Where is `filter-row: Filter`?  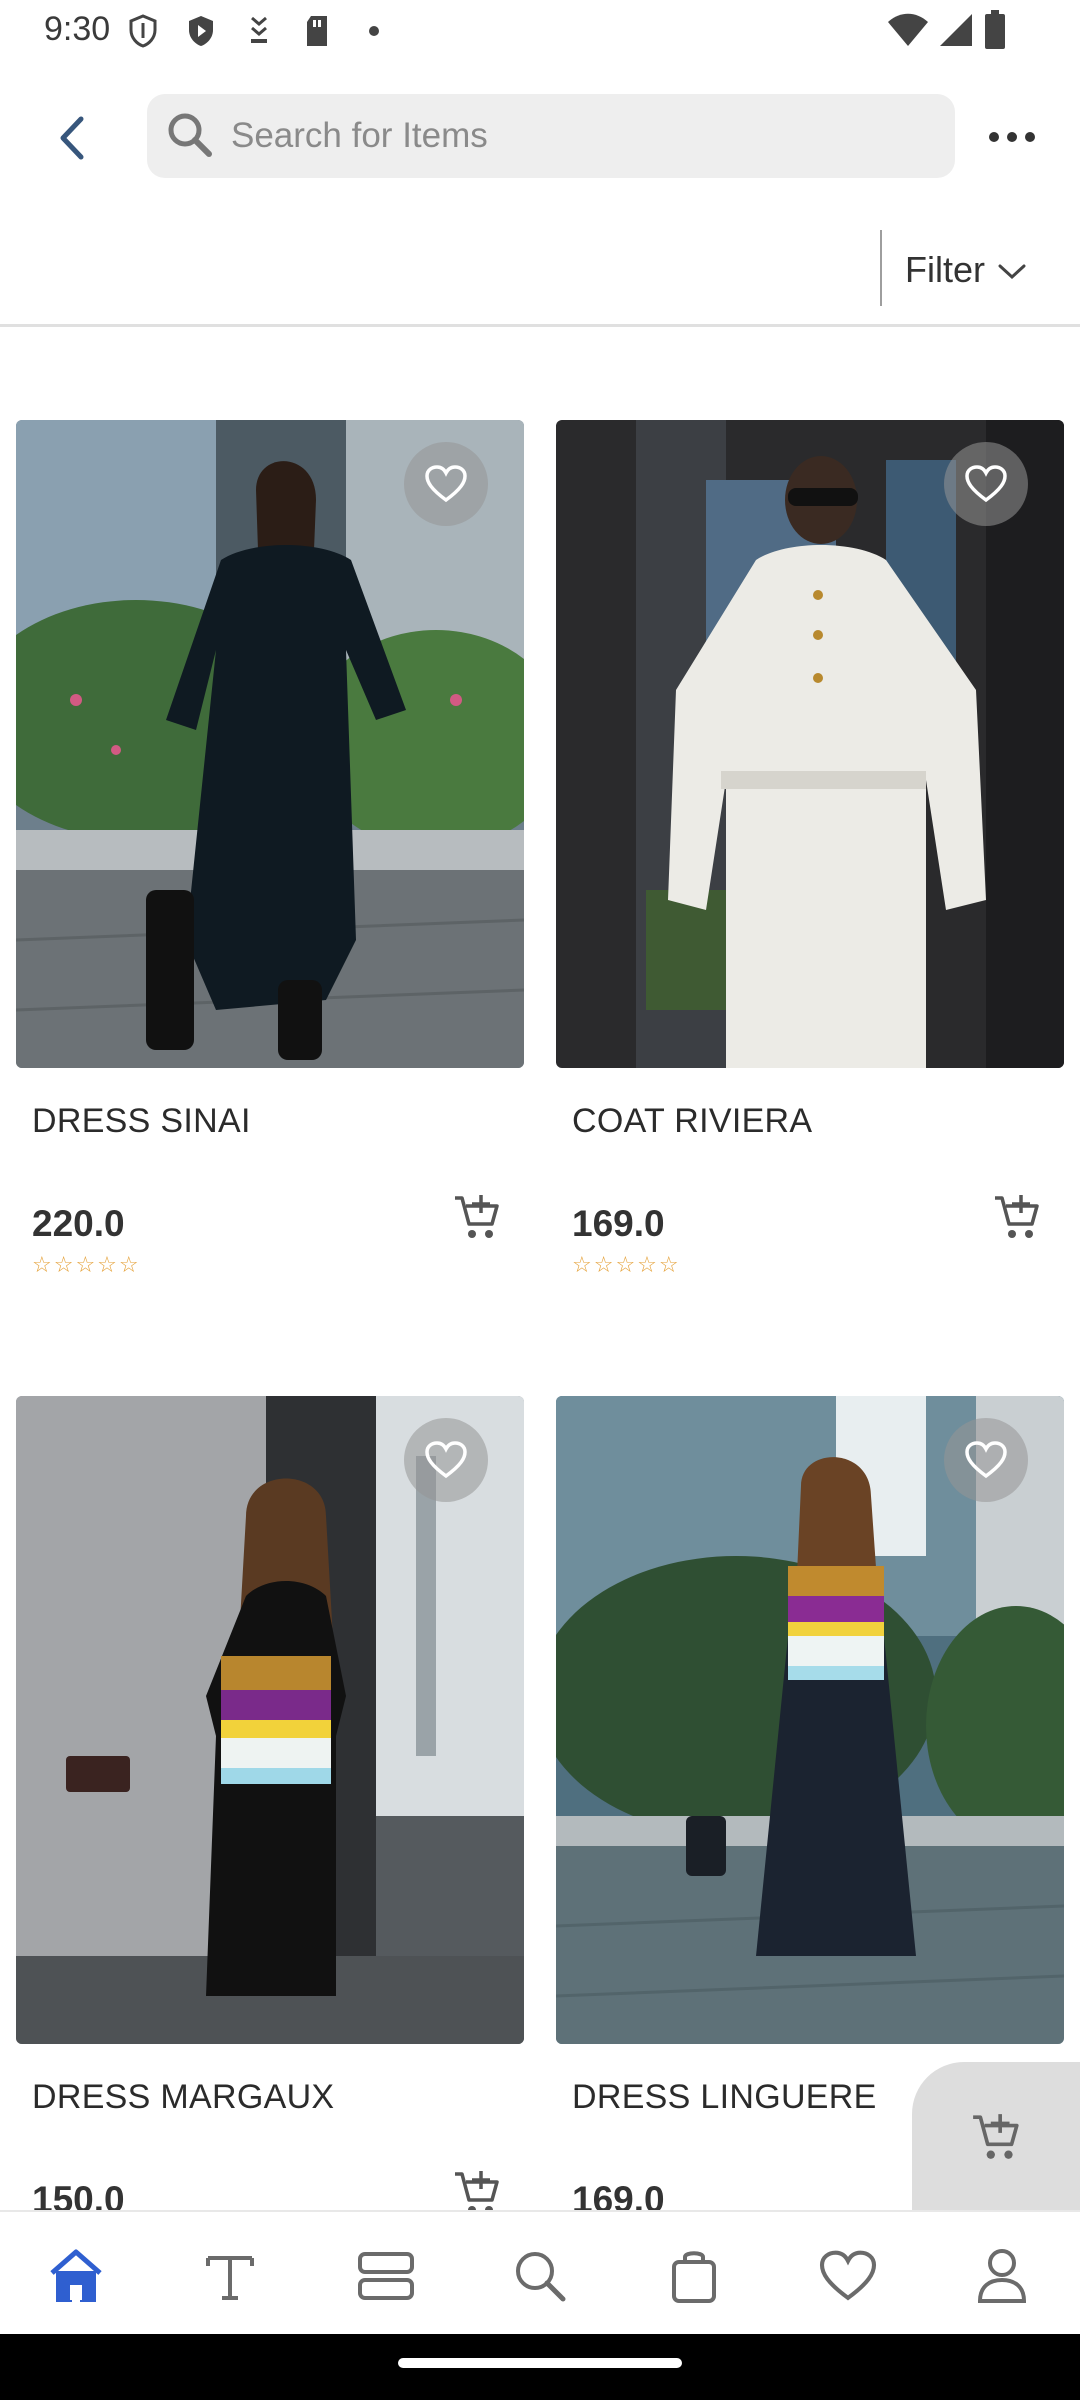 filter-row: Filter is located at coordinates (540, 269).